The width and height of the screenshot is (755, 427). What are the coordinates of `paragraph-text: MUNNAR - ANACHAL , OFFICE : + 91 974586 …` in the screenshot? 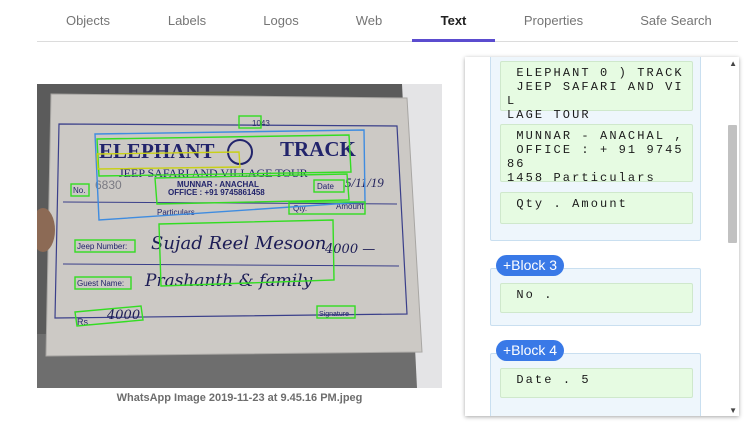 It's located at (595, 157).